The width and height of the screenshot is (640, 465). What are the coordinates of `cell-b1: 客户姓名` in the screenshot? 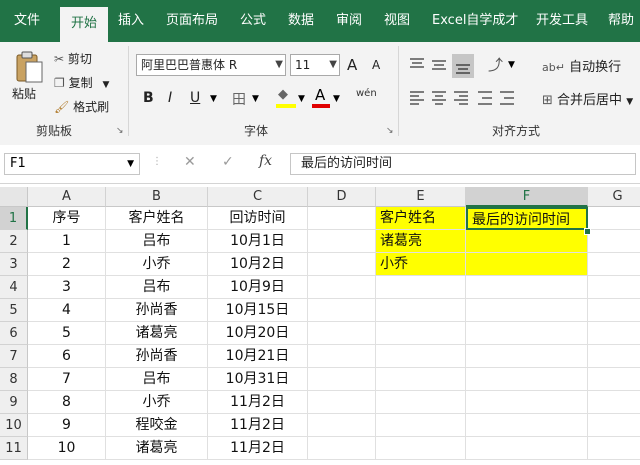 It's located at (157, 218).